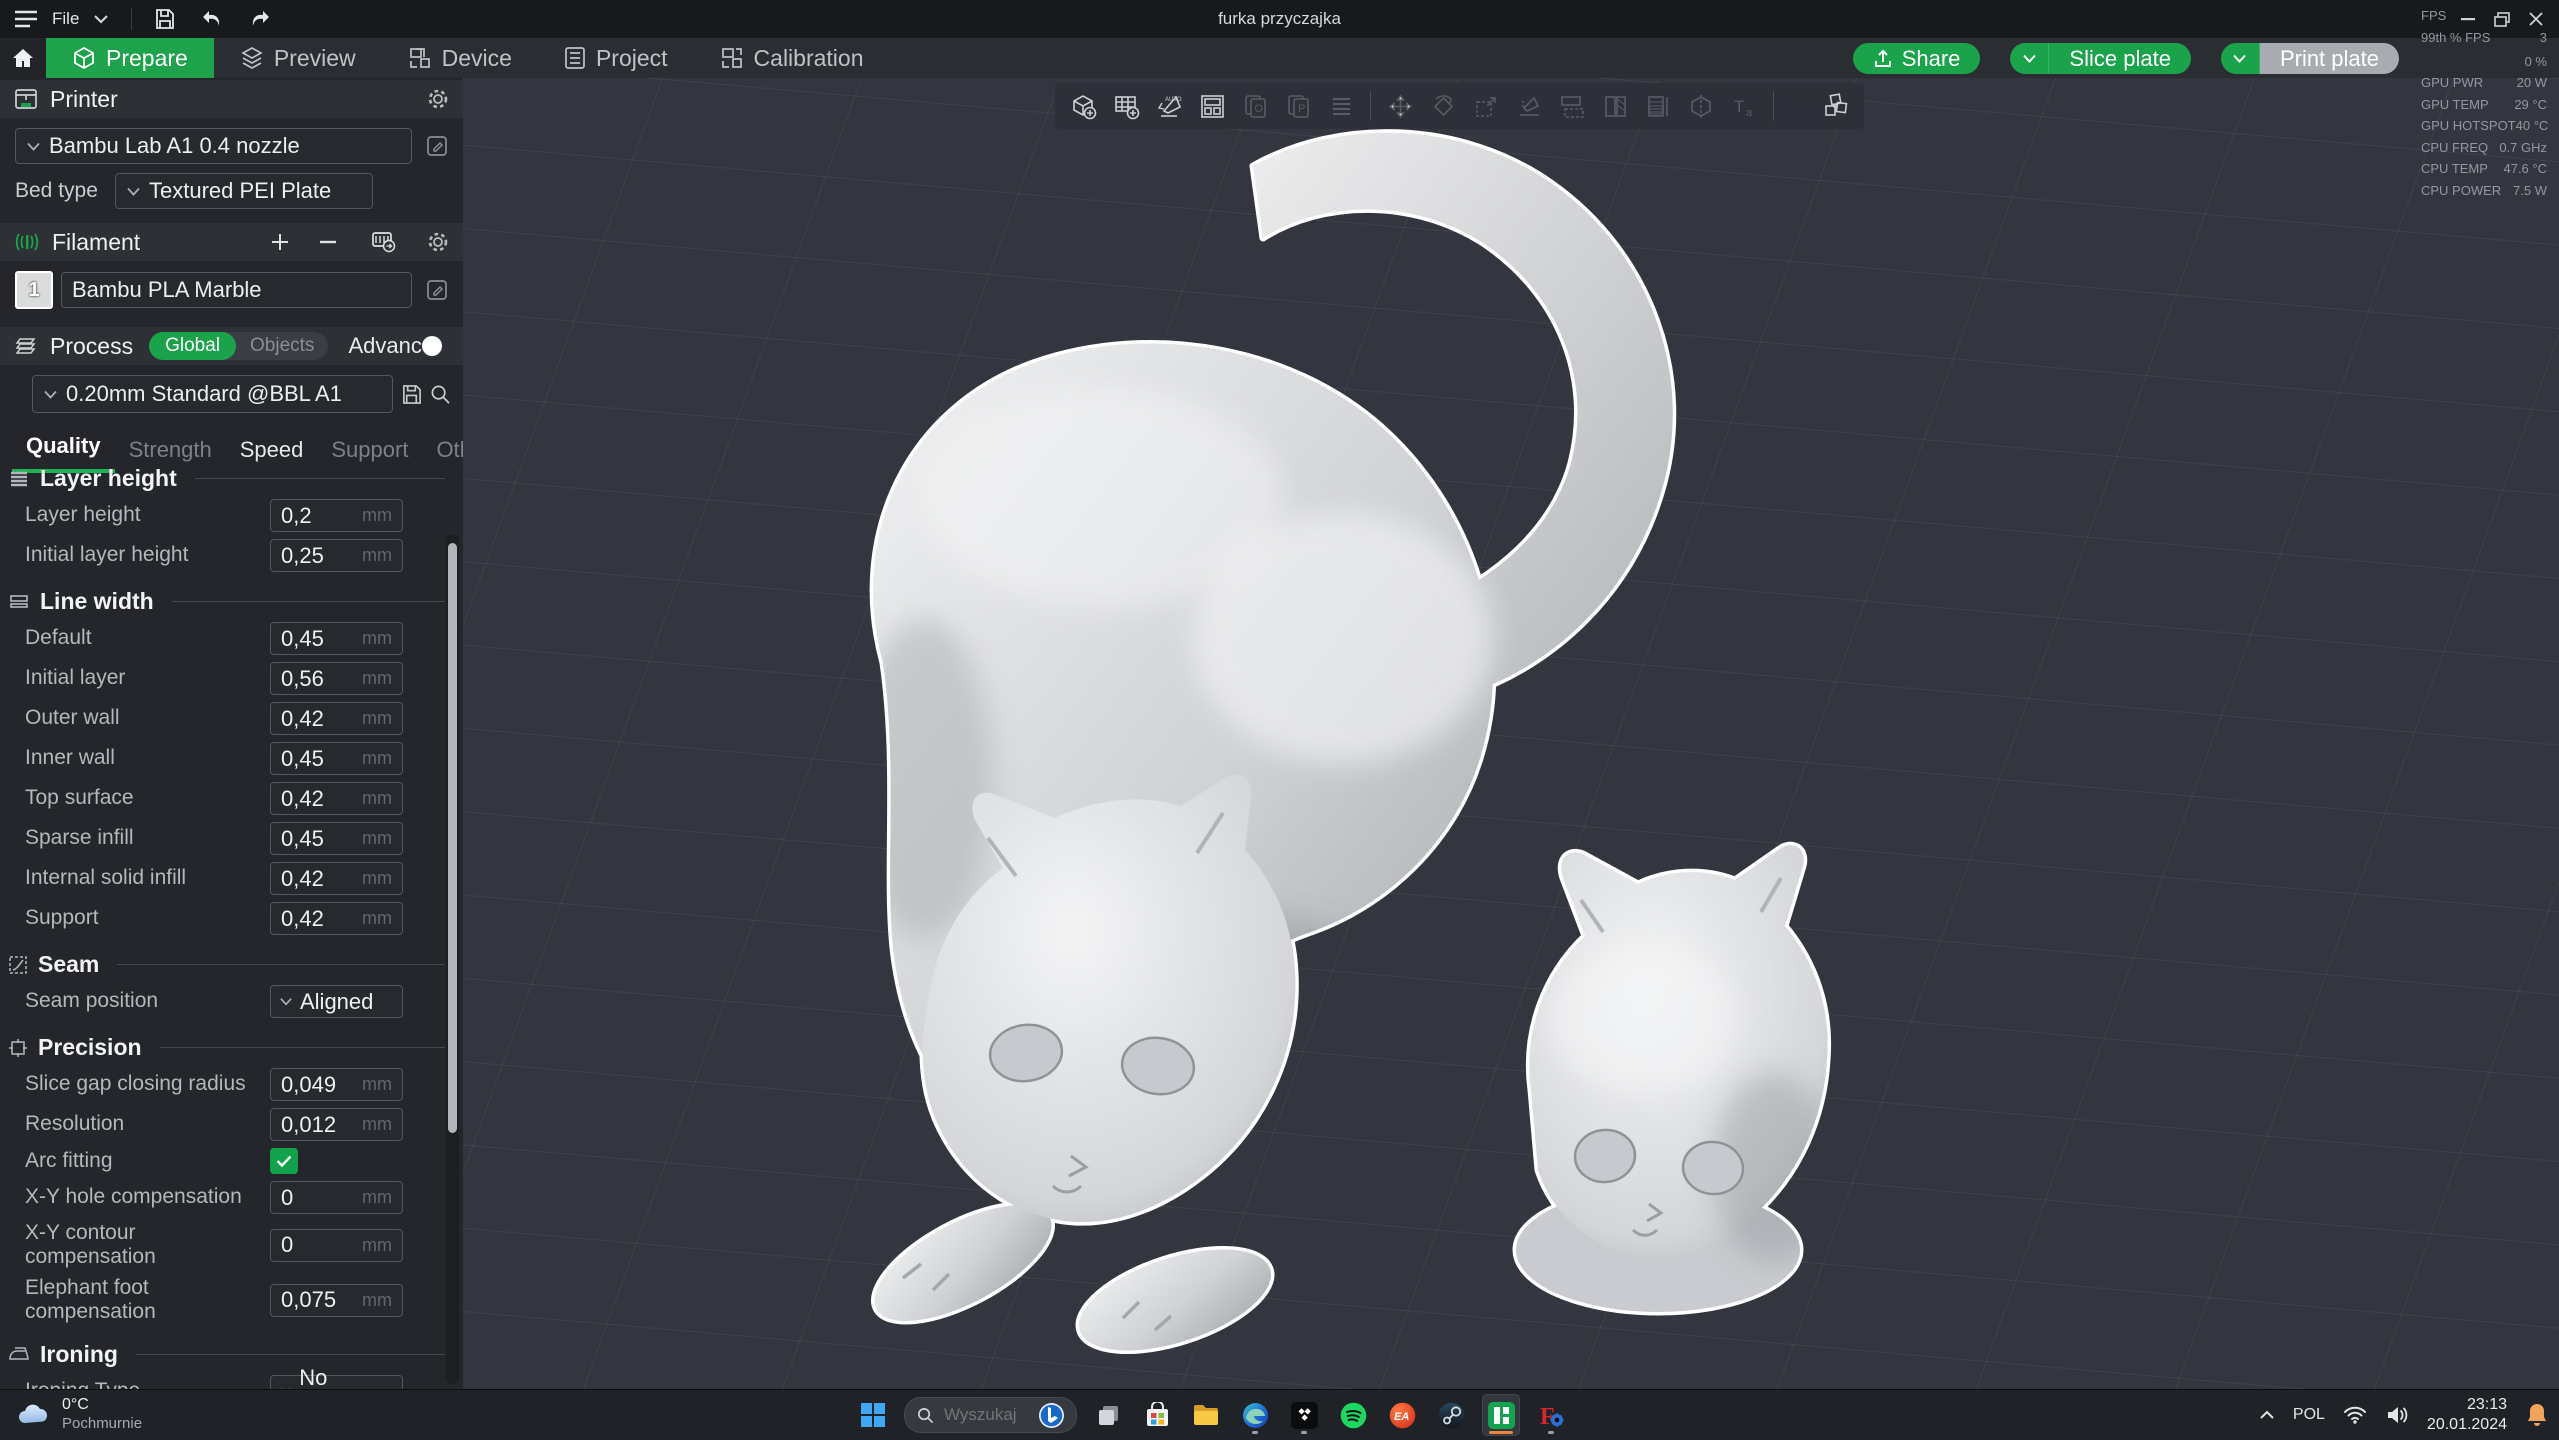 The image size is (2559, 1440). What do you see at coordinates (1551, 1415) in the screenshot?
I see `firefox-settings-app-icon: F` at bounding box center [1551, 1415].